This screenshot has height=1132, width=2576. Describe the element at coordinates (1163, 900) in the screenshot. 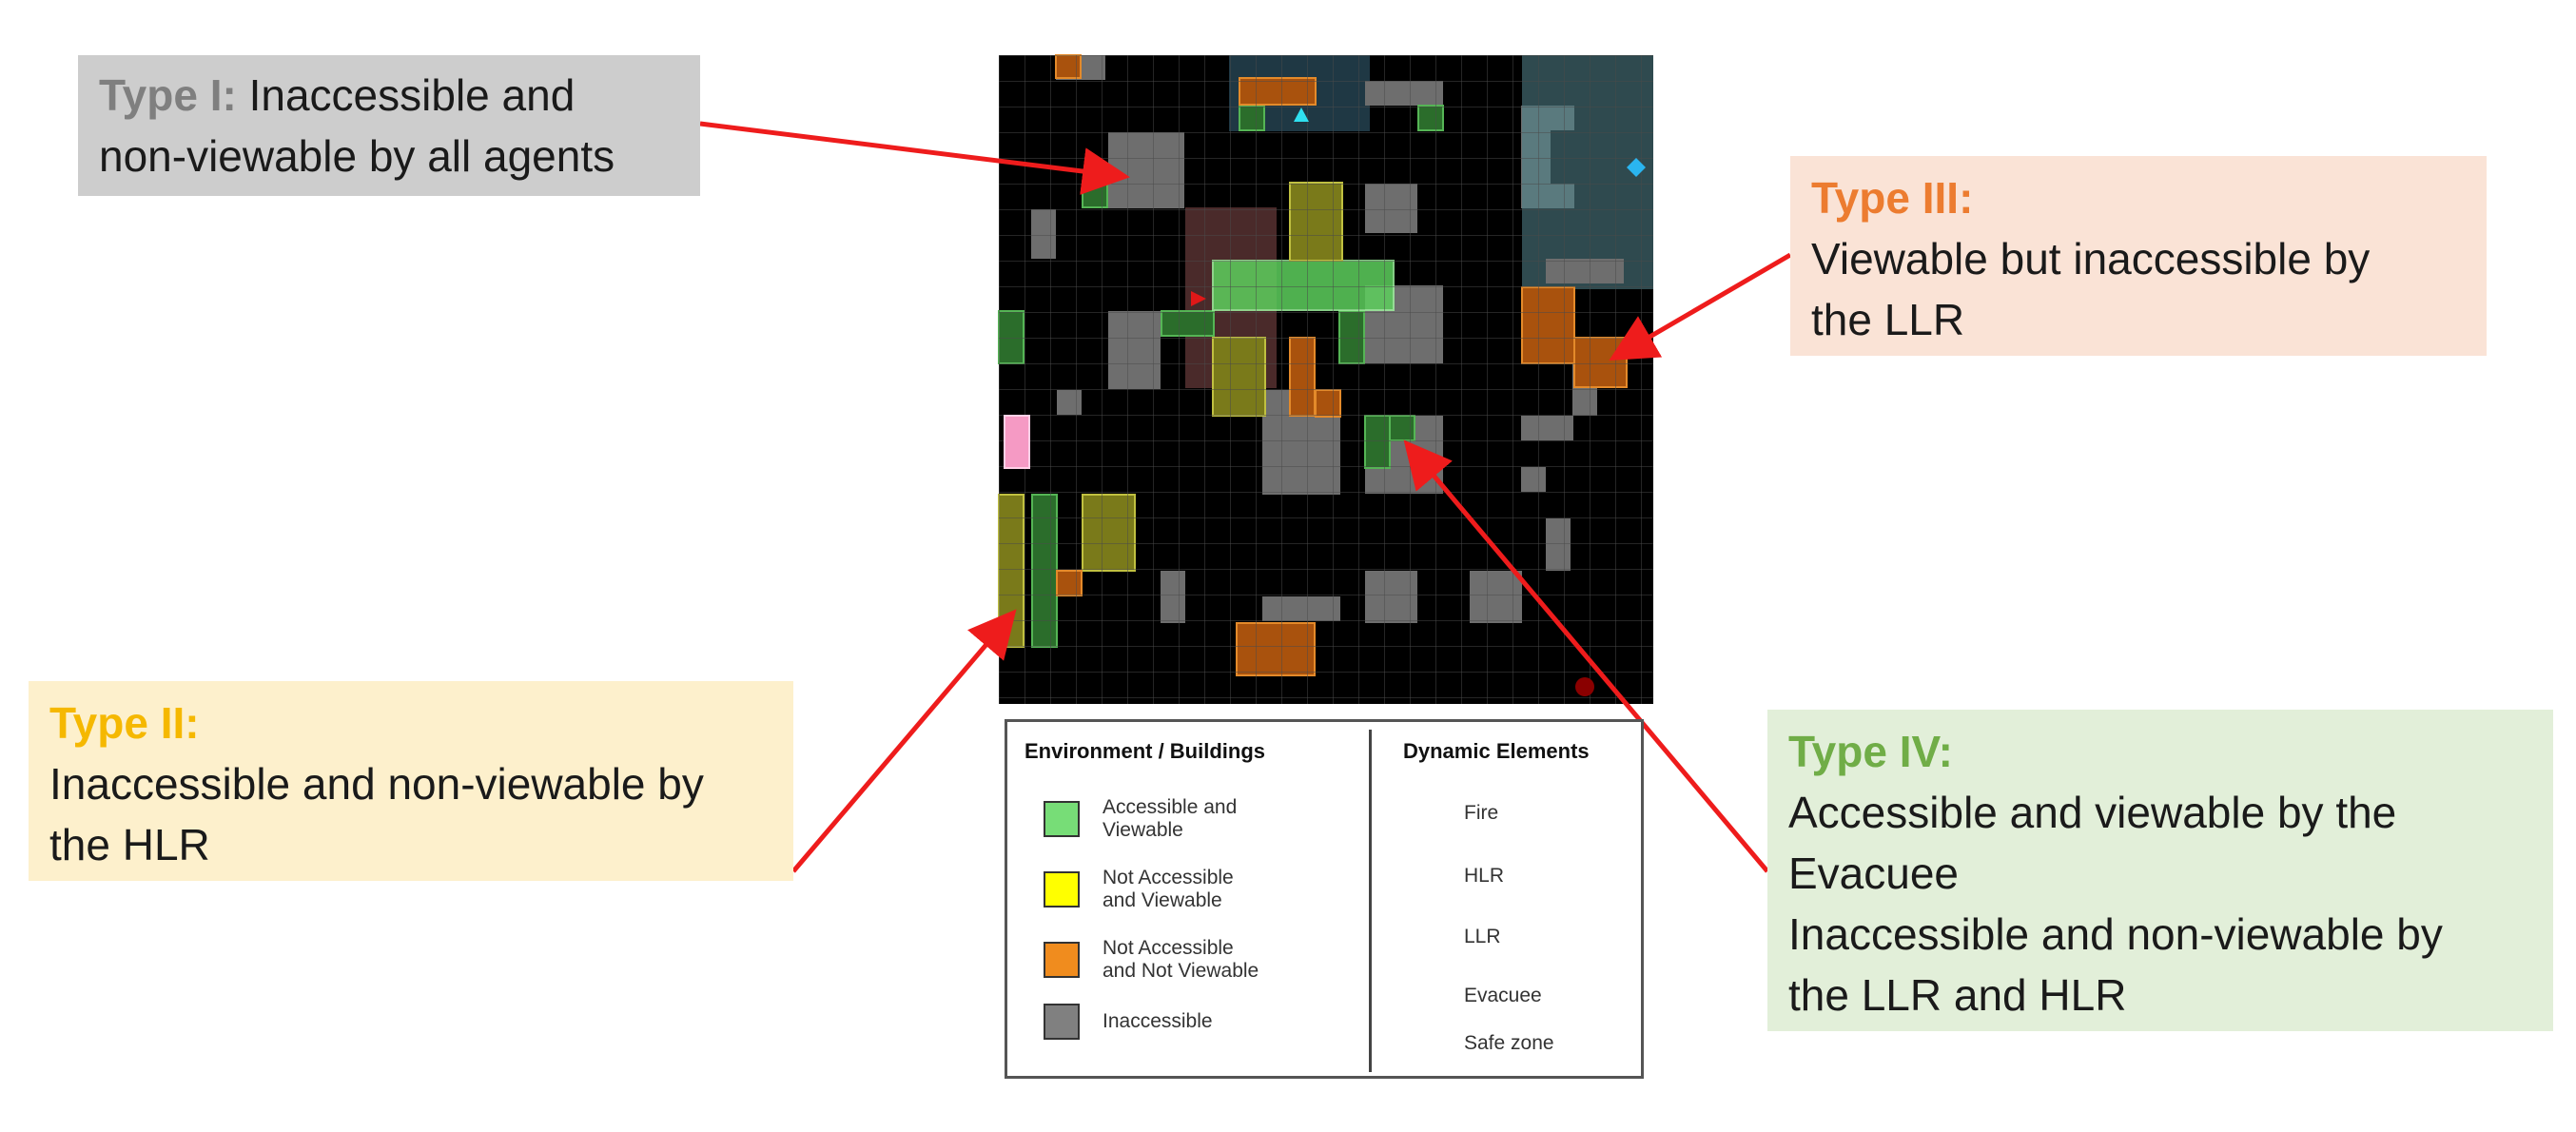

I see `legend-label: and Viewable` at that location.